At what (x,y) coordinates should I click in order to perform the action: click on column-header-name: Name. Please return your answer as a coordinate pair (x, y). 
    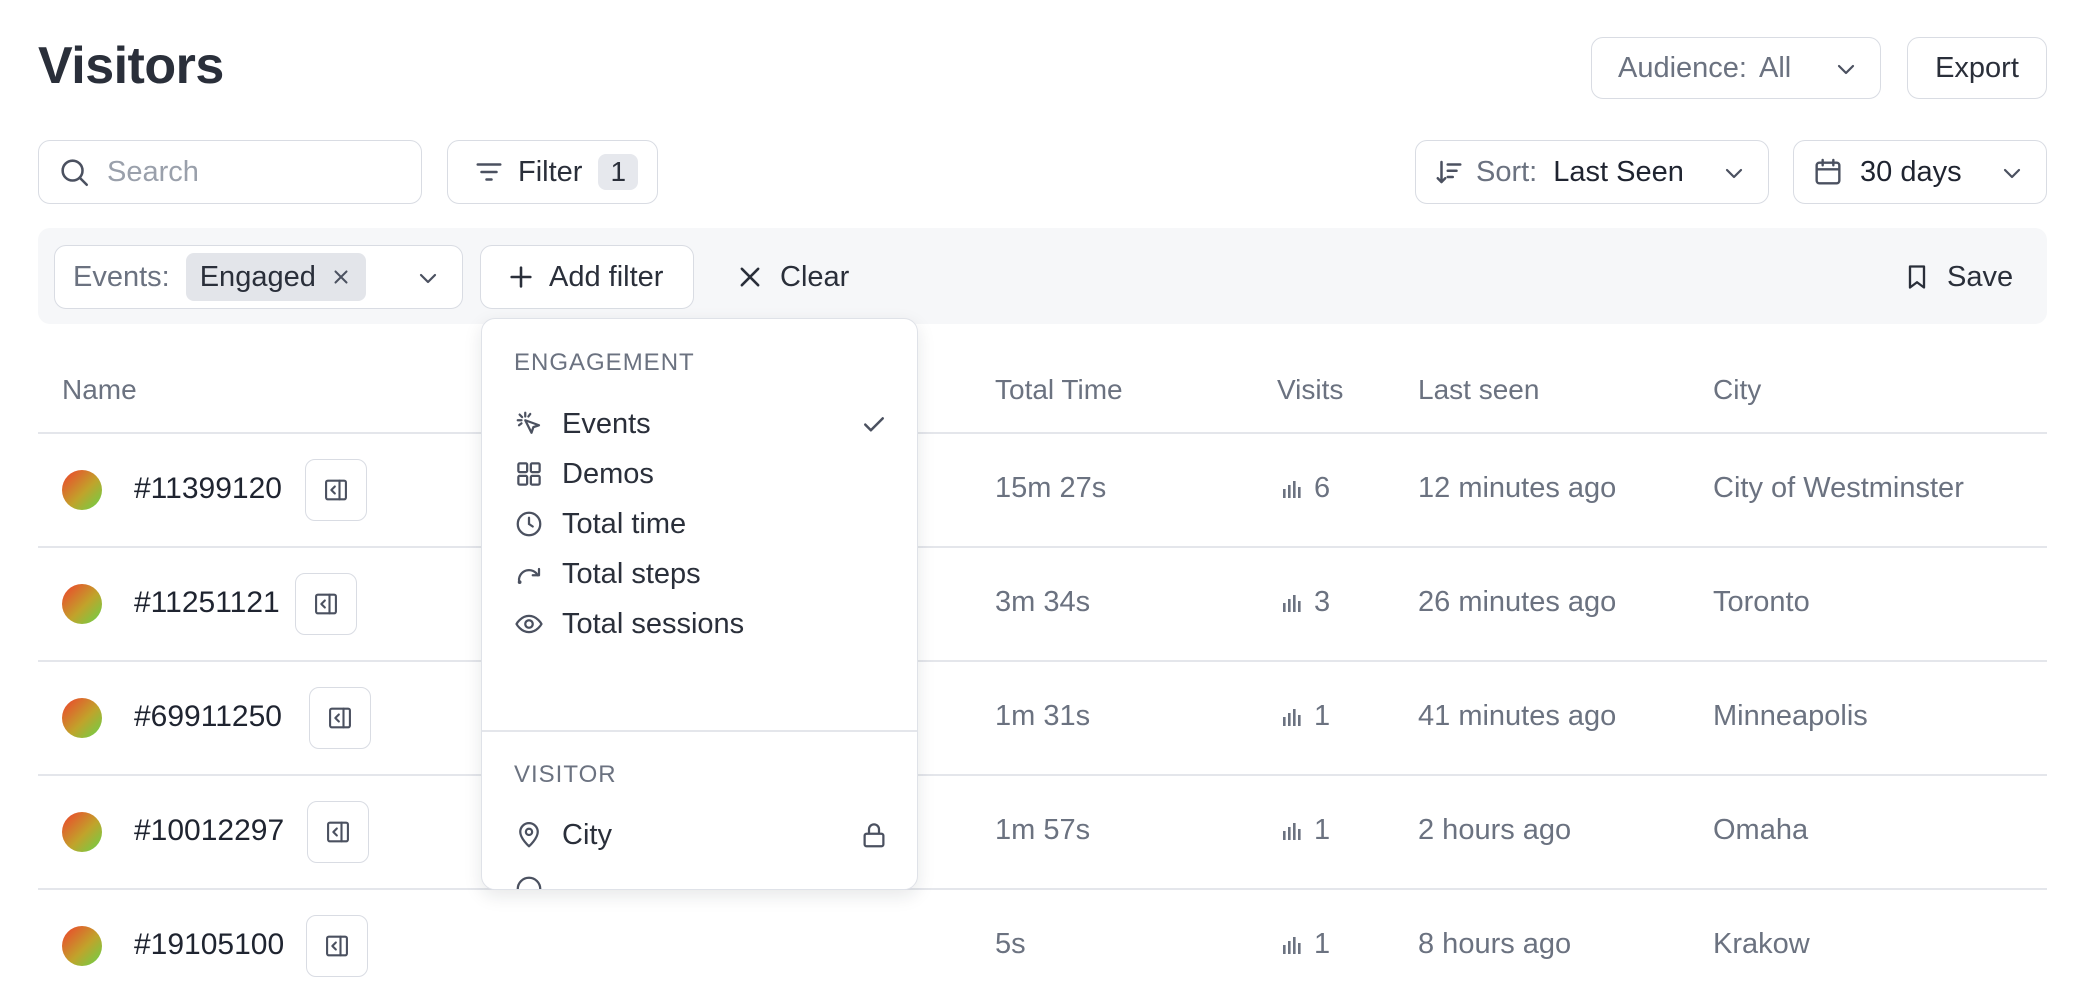
    Looking at the image, I should click on (99, 390).